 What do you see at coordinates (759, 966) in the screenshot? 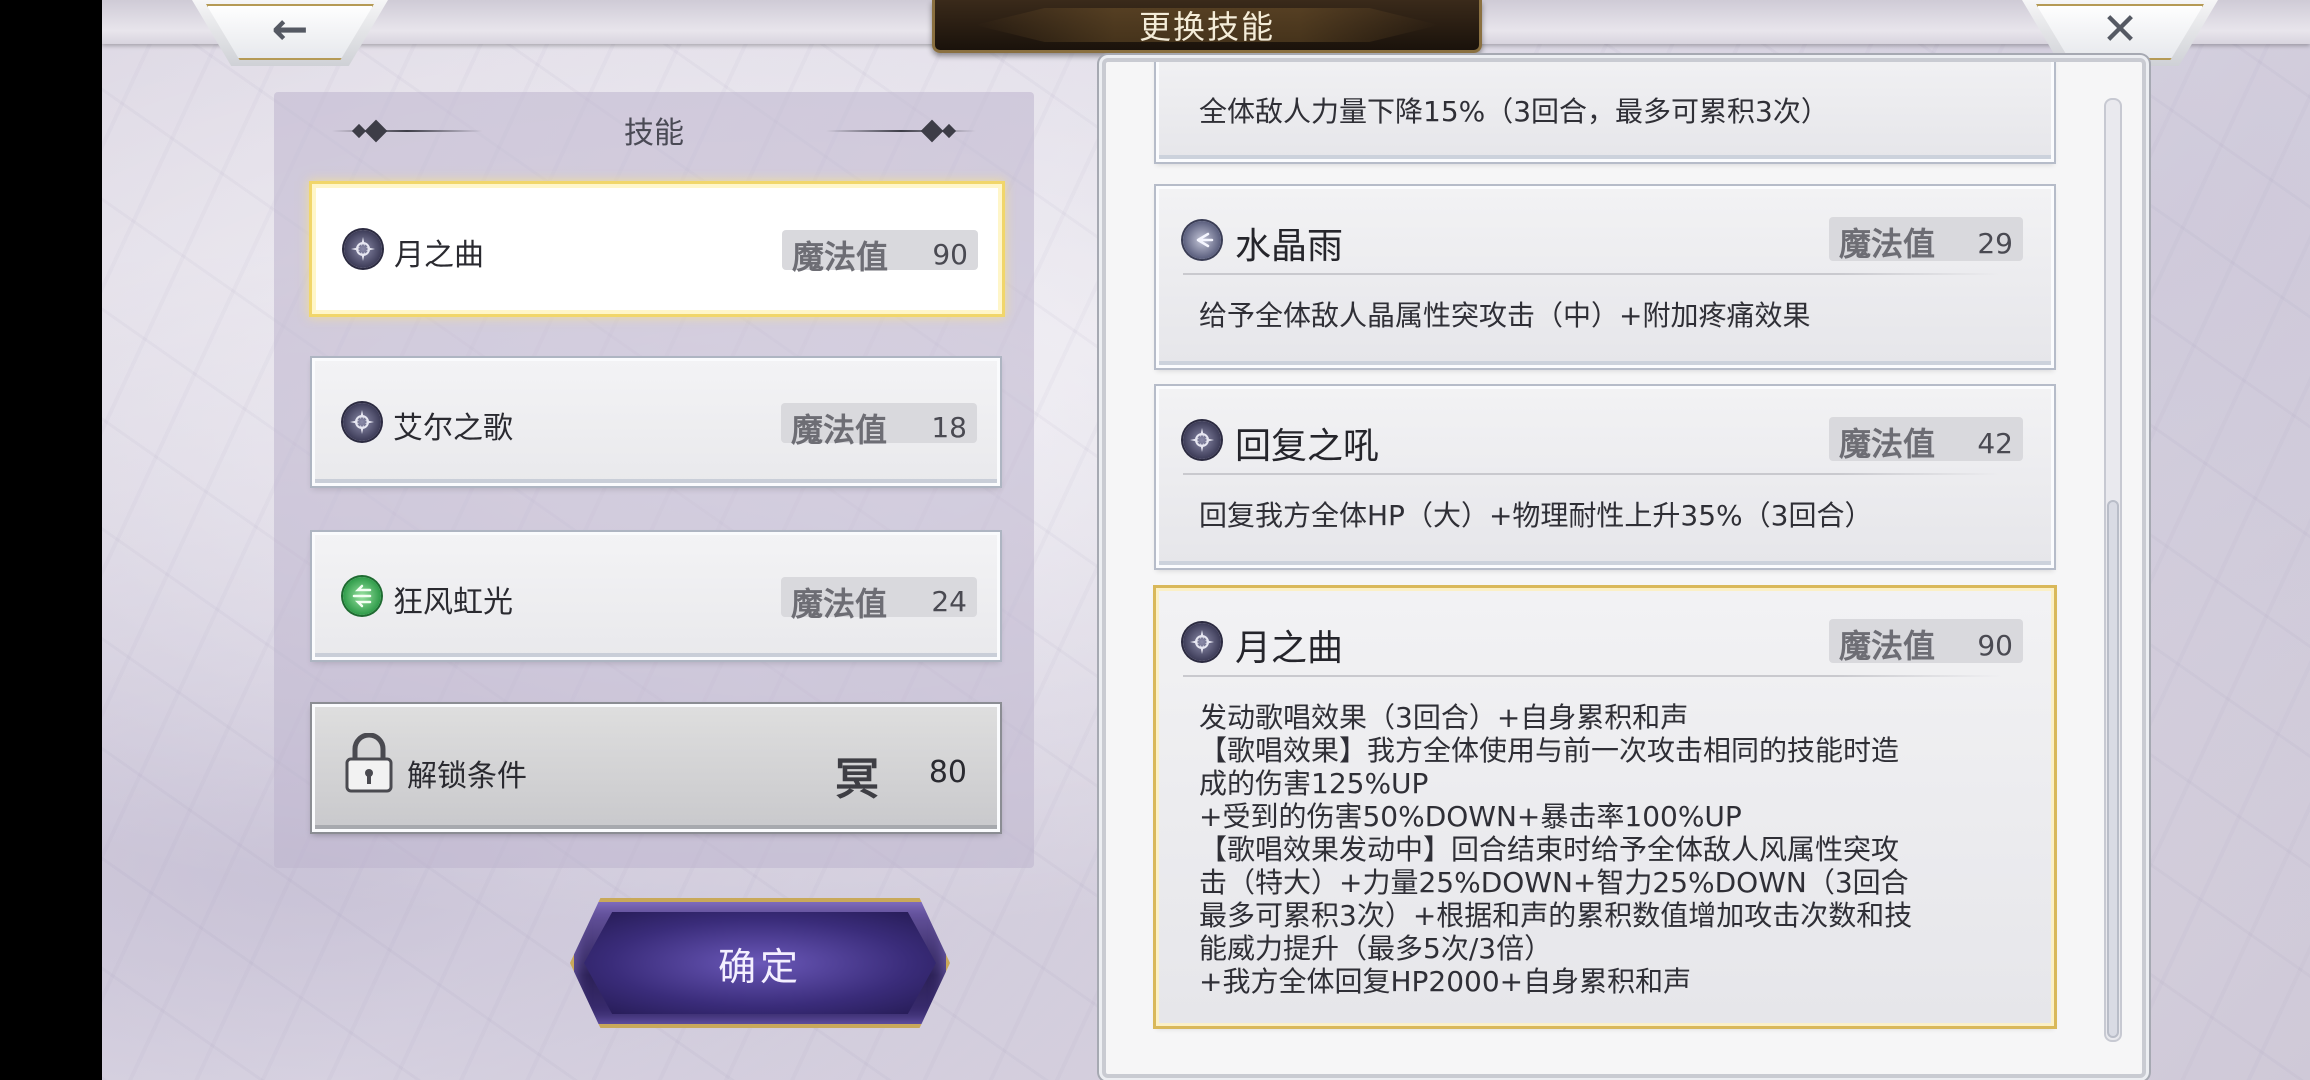
I see `confirm-label: 确定` at bounding box center [759, 966].